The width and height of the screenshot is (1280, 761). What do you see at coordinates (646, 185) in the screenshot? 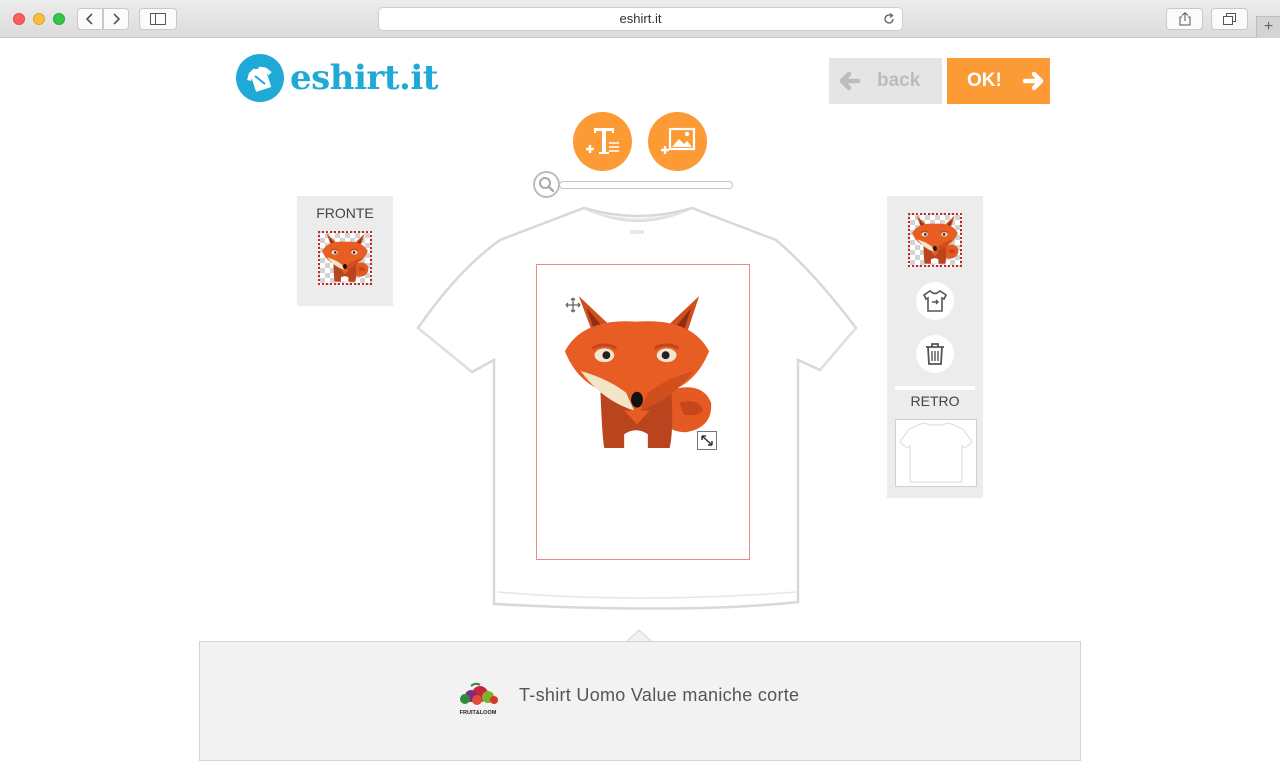
I see `zoom-slider` at bounding box center [646, 185].